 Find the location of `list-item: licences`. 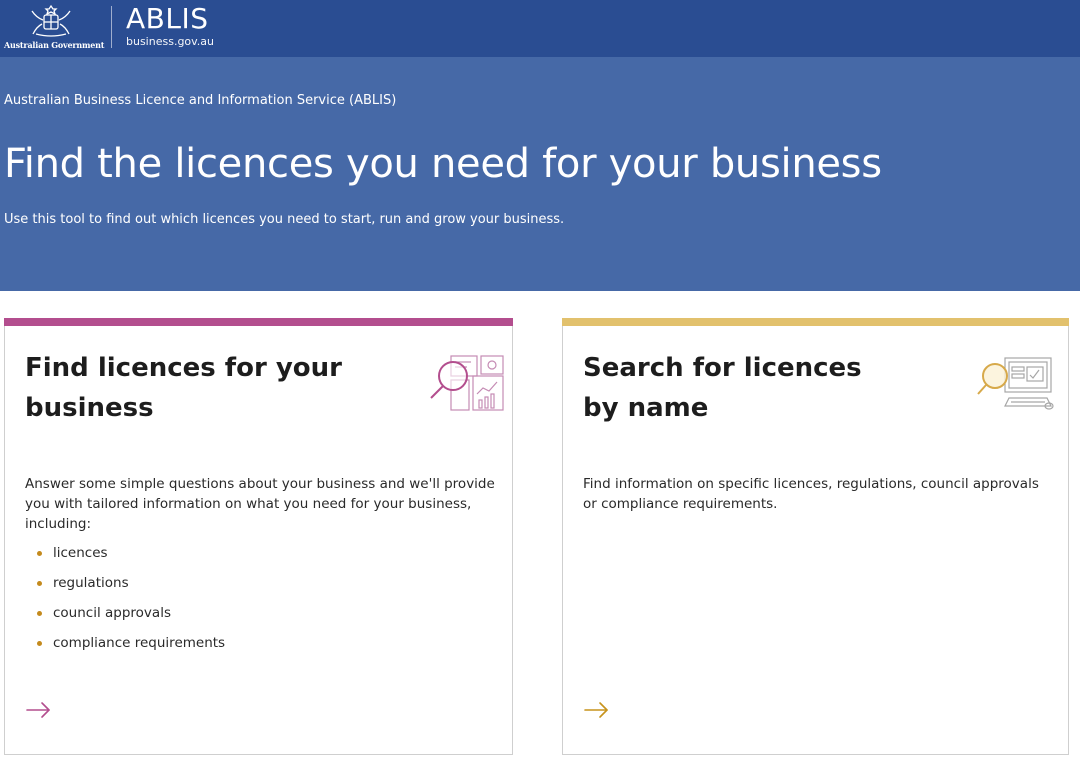

list-item: licences is located at coordinates (131, 553).